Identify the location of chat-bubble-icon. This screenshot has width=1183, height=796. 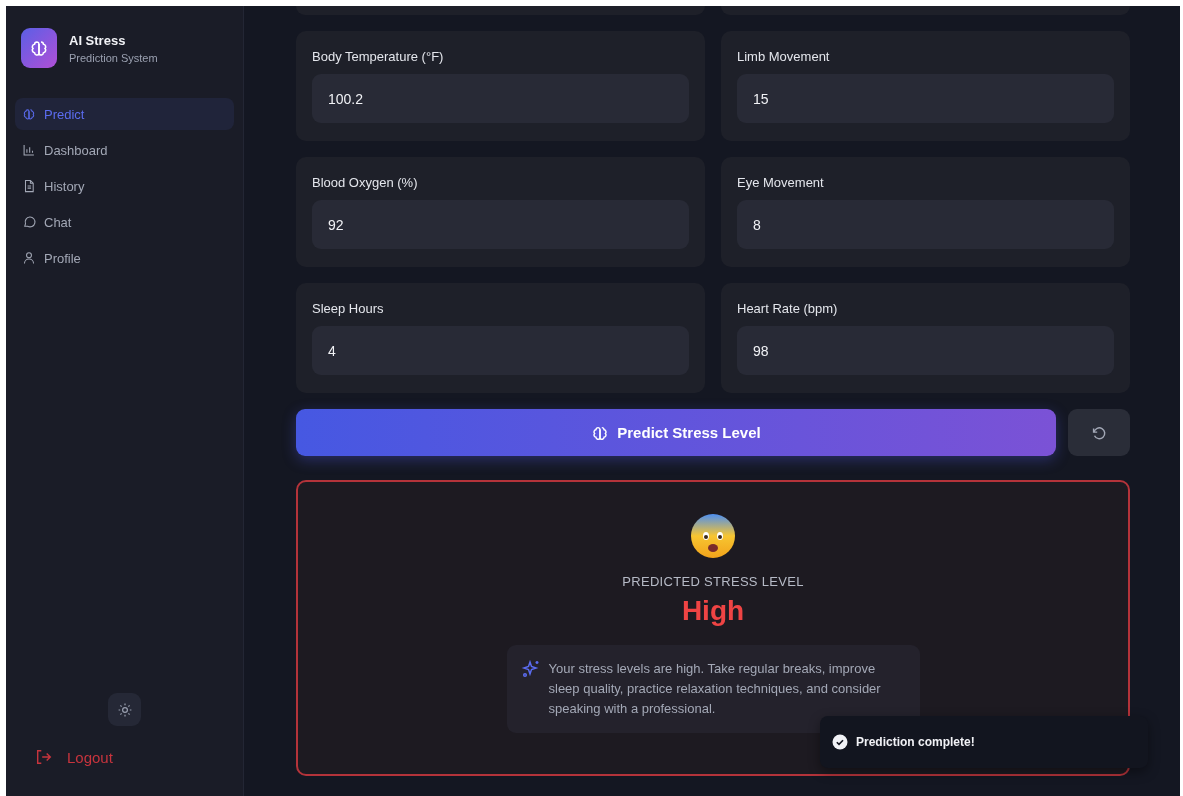
(29, 222).